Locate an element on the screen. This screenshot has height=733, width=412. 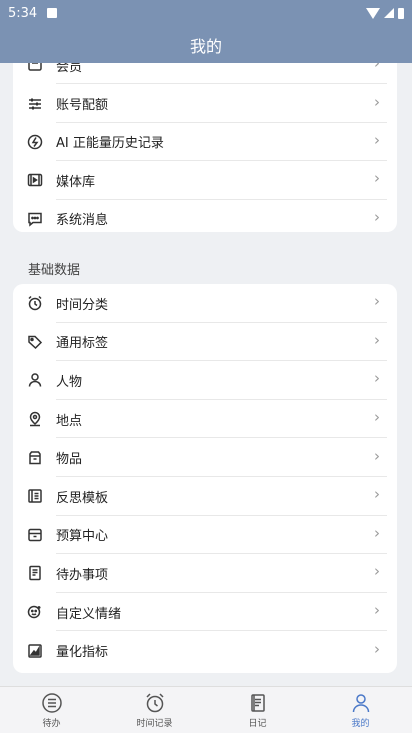
location-icon is located at coordinates (35, 419).